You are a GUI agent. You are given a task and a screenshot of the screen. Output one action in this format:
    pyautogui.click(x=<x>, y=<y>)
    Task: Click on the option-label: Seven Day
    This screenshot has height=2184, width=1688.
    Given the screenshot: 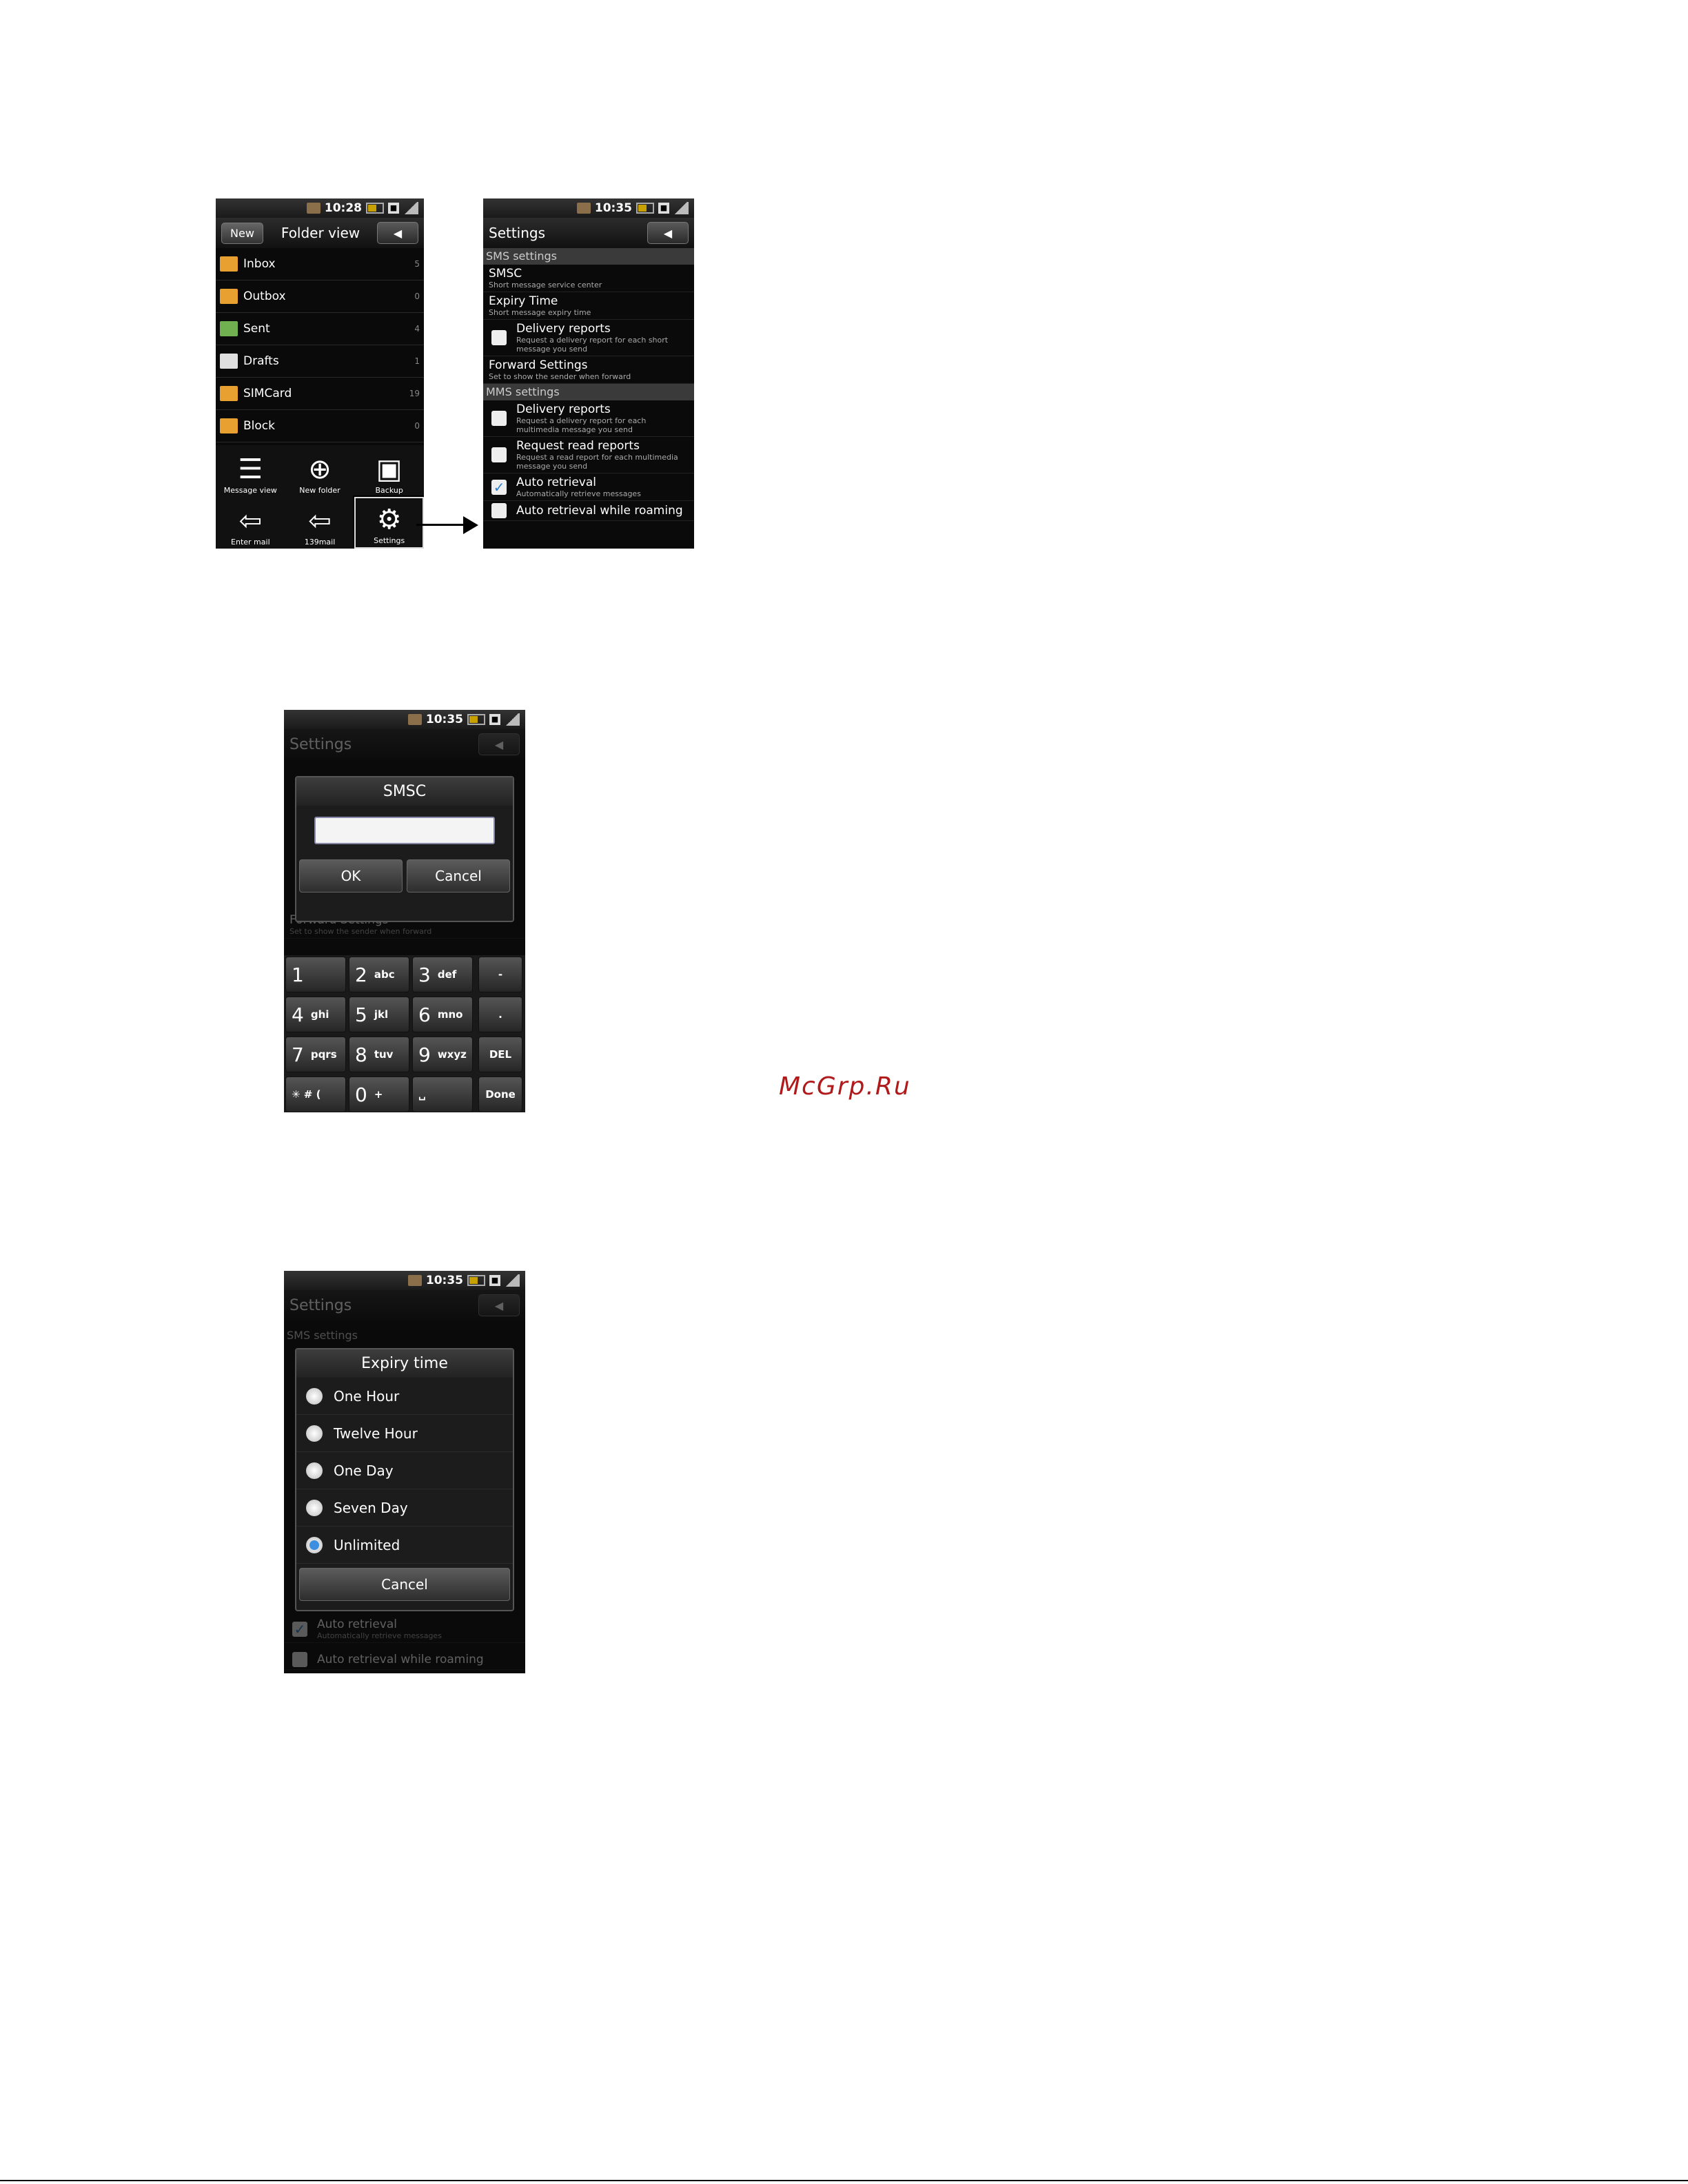 What is the action you would take?
    pyautogui.click(x=371, y=1507)
    